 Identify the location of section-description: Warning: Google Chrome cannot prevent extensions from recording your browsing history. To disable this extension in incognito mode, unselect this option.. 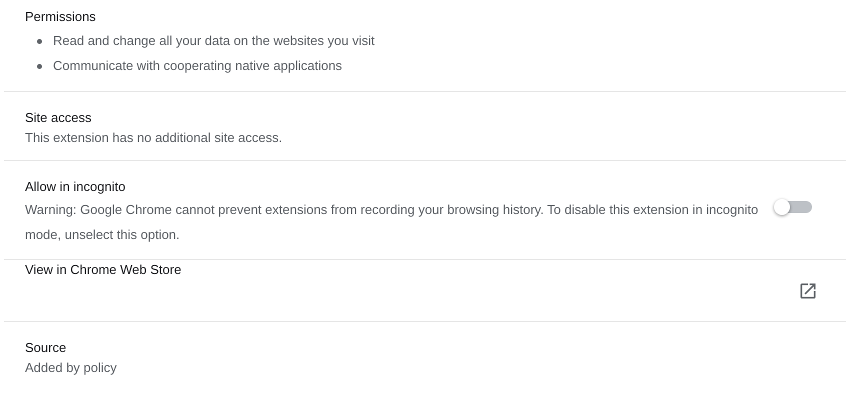
(392, 222).